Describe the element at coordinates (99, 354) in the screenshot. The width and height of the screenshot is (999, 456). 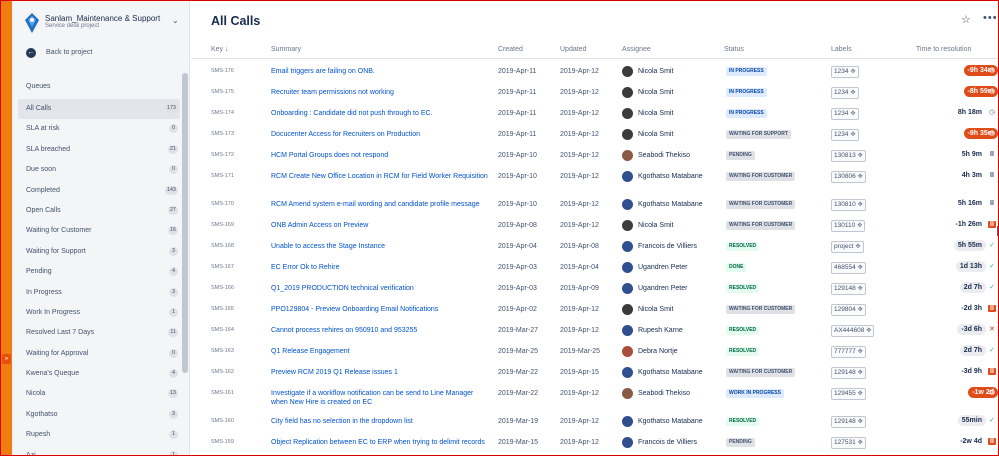
I see `queue-item: Waiting for Approval 0` at that location.